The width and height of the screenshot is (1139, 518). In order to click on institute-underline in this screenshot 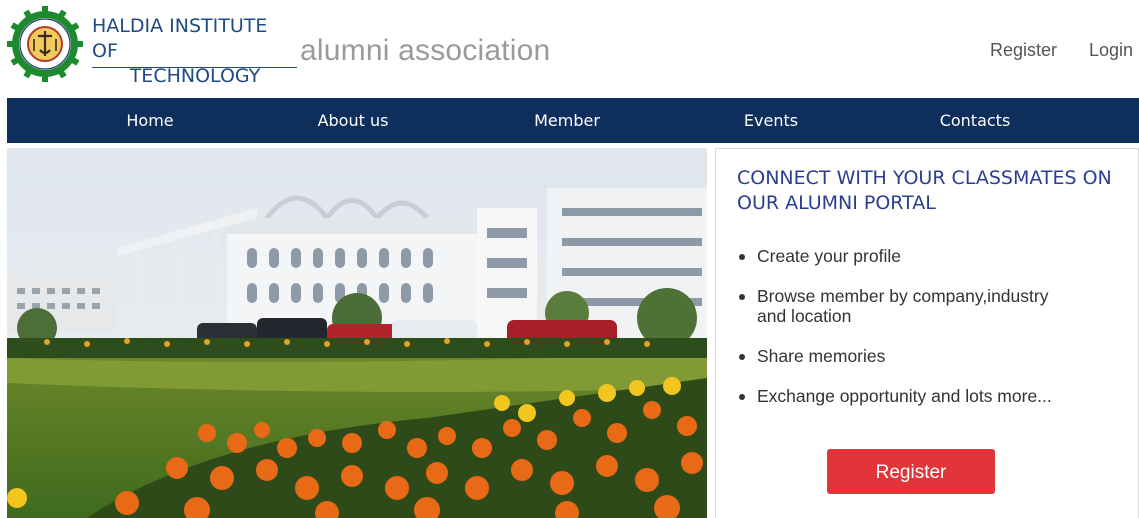, I will do `click(194, 67)`.